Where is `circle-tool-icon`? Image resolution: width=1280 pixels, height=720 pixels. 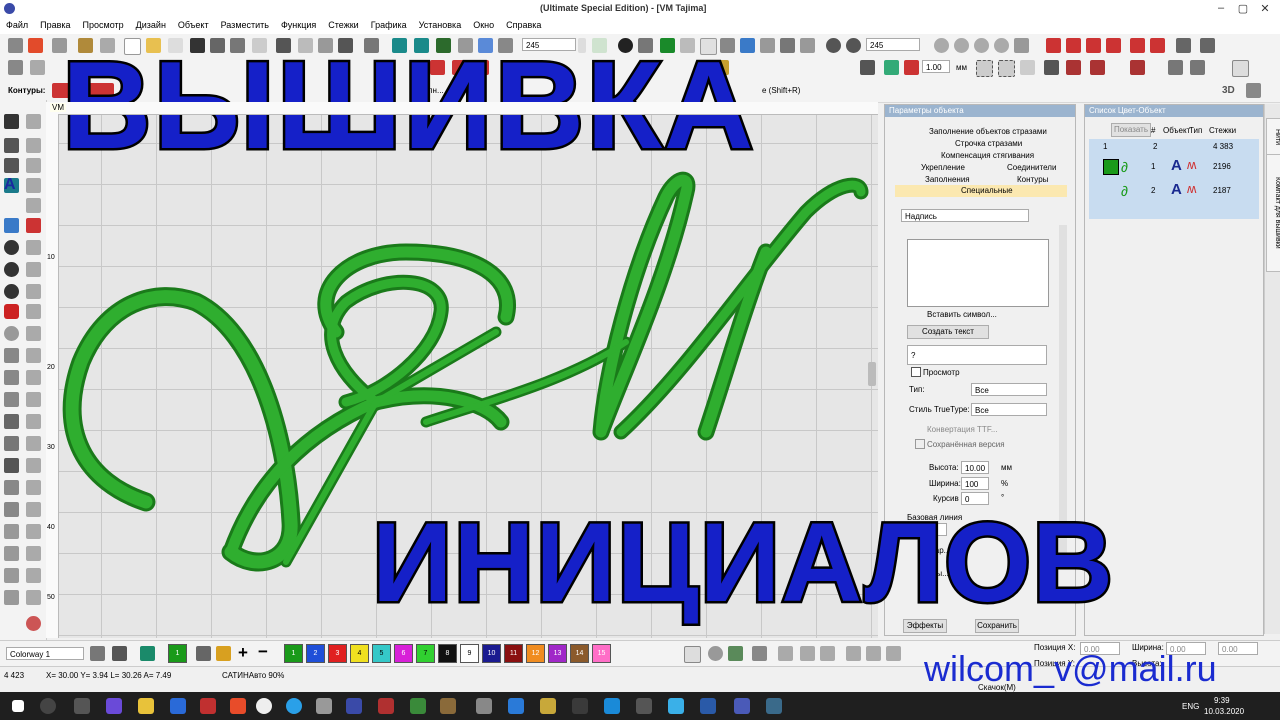
circle-tool-icon is located at coordinates (33, 165).